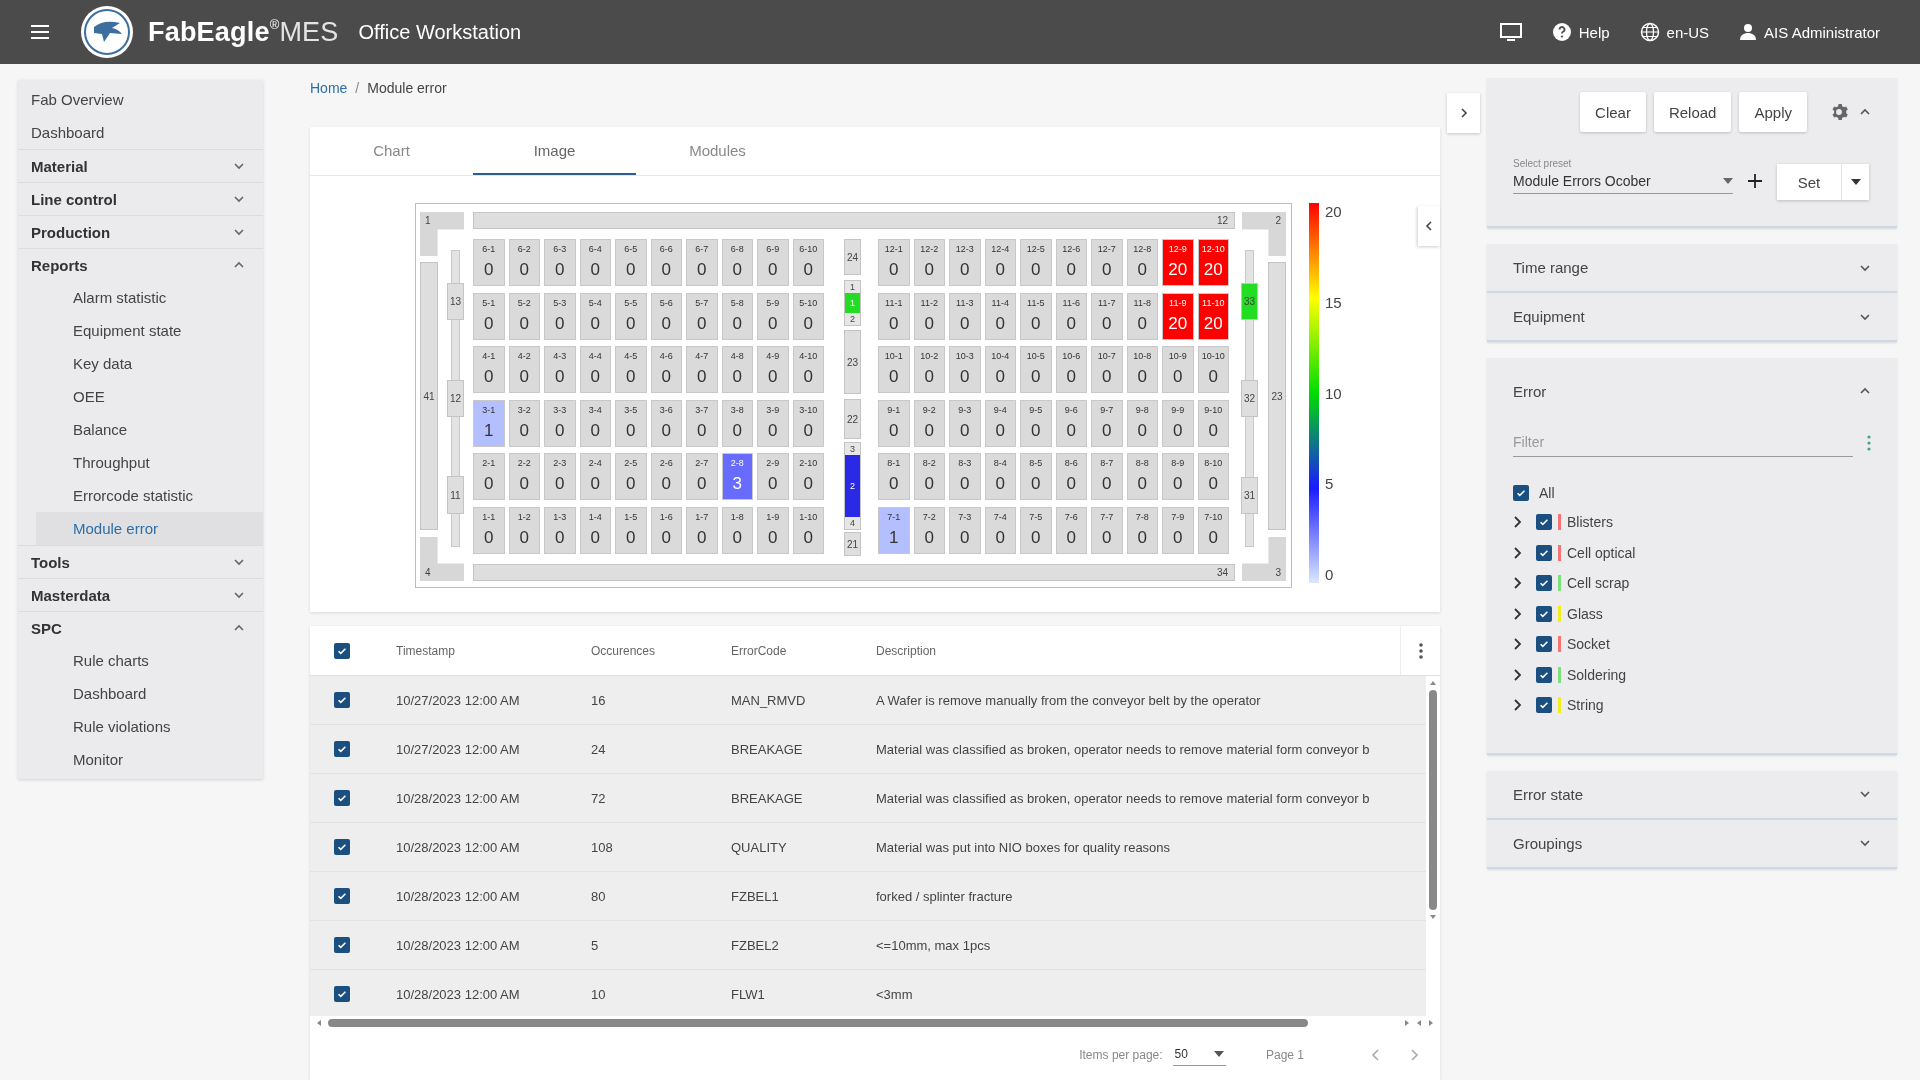 The image size is (1920, 1080). Describe the element at coordinates (1036, 369) in the screenshot. I see `module-tile: 10-5 0` at that location.